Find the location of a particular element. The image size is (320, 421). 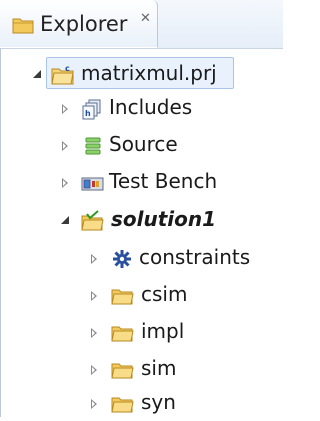

tree-item-label: impl is located at coordinates (163, 331).